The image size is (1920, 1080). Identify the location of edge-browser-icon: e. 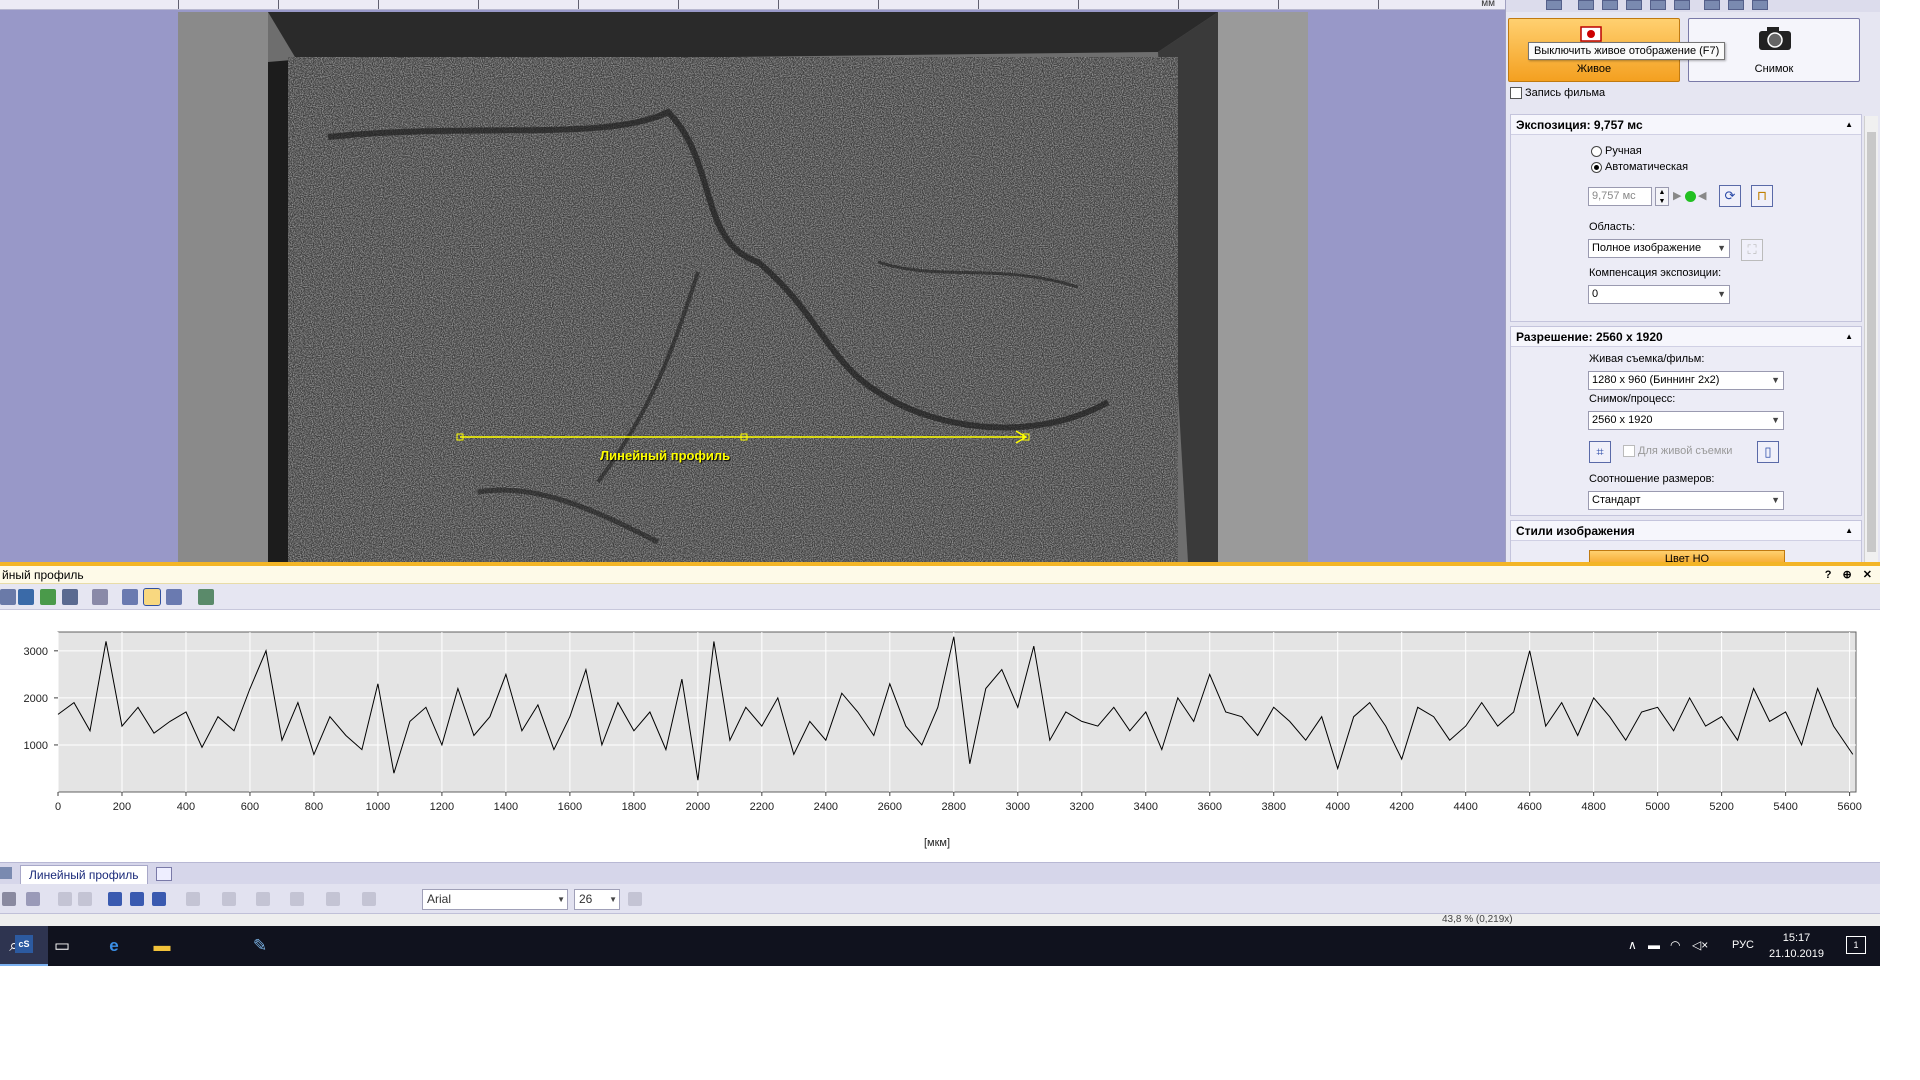
(114, 946).